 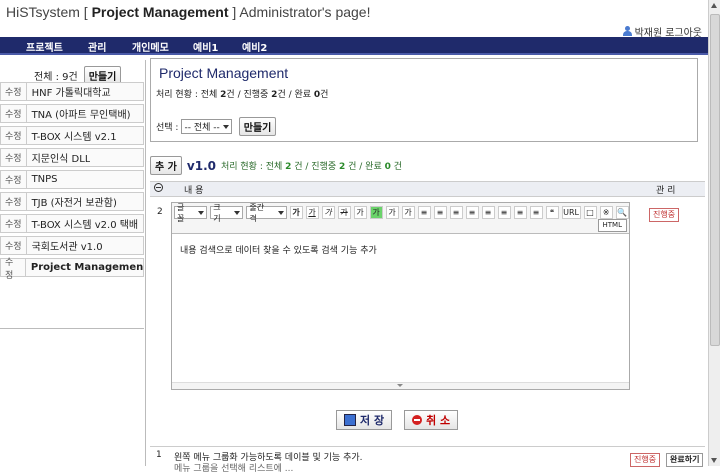 What do you see at coordinates (253, 167) in the screenshot?
I see `status-prefix: 처리 현황 : 전체` at bounding box center [253, 167].